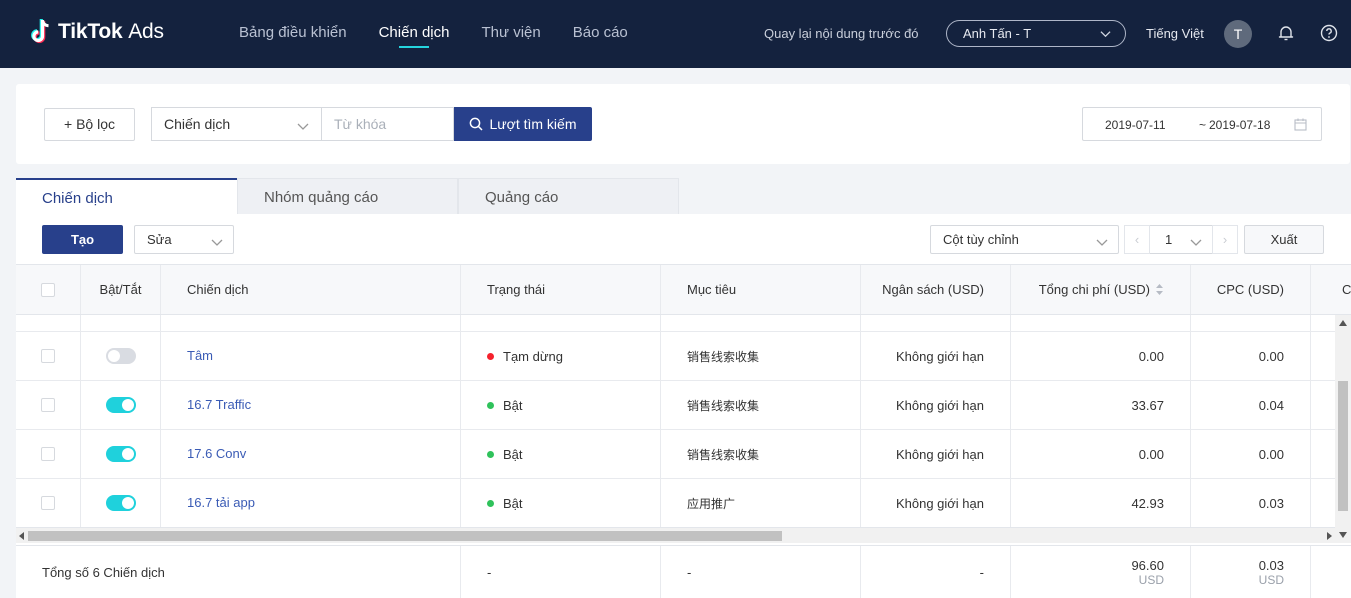  I want to click on search-type-select: Chiến dịch, so click(236, 124).